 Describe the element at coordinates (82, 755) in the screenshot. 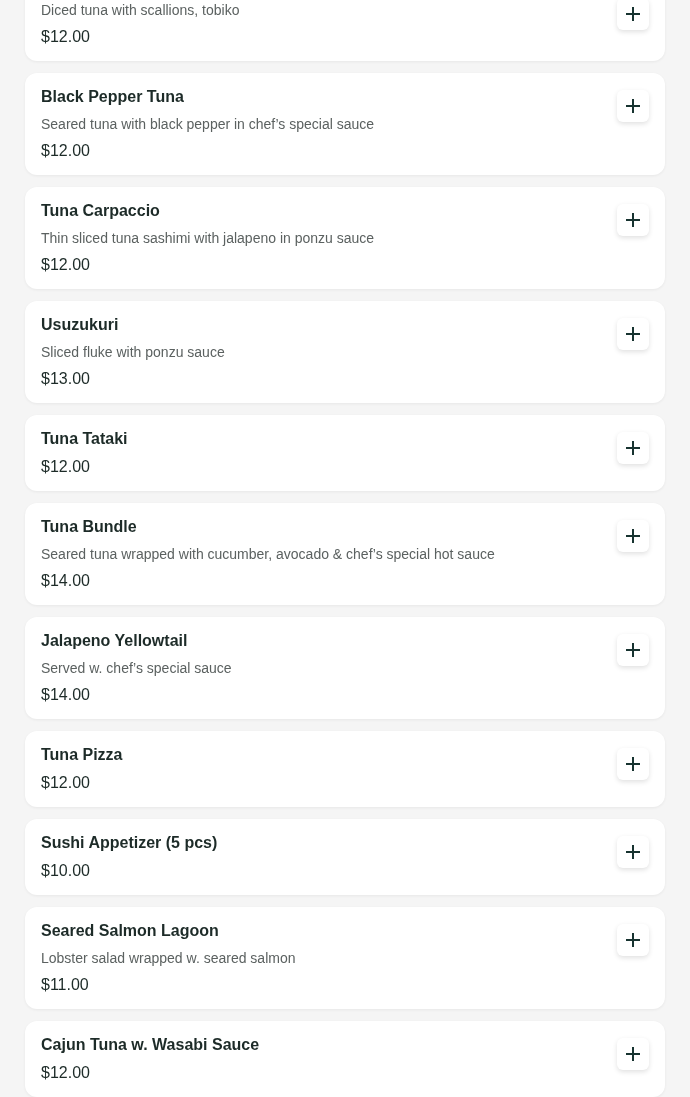

I see `item-name: Tuna Pizza` at that location.